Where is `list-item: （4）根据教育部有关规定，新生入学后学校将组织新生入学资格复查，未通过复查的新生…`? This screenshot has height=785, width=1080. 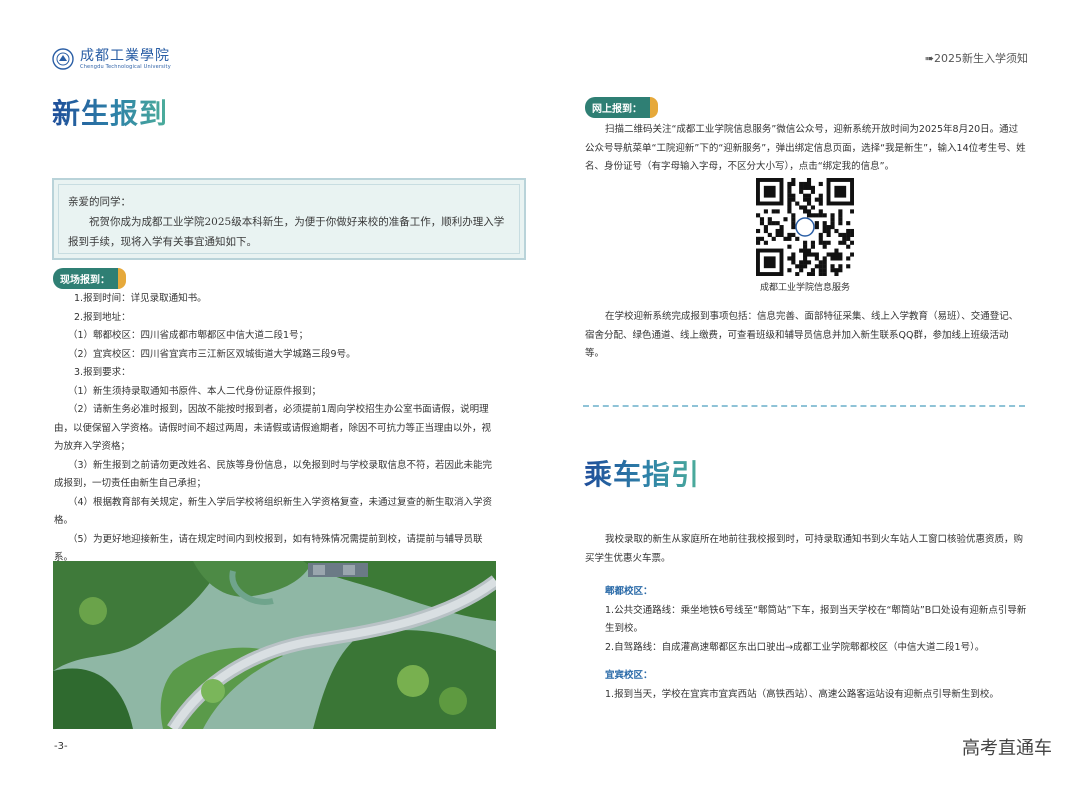
list-item: （4）根据教育部有关规定，新生入学后学校将组织新生入学资格复查，未通过复查的新生… is located at coordinates (273, 511).